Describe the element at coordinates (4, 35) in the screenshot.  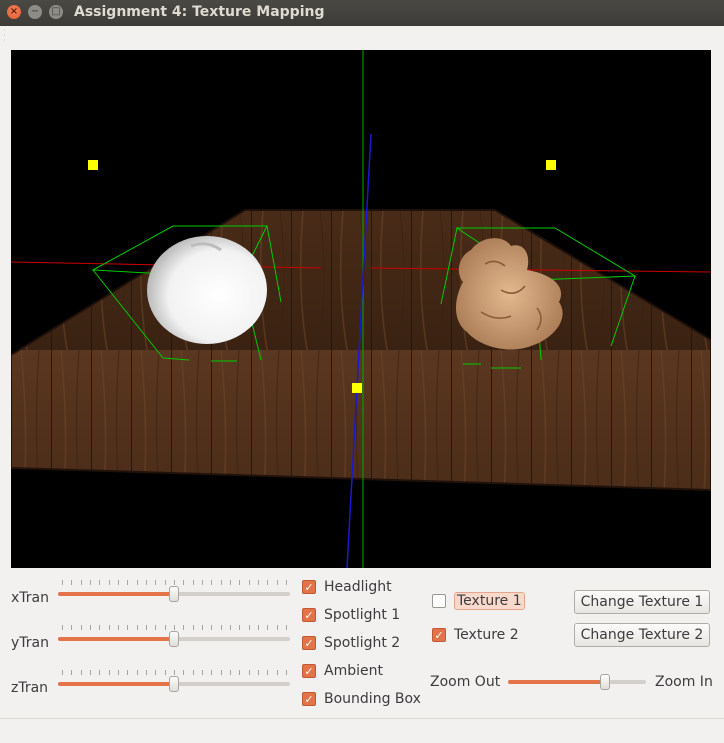
I see `grip-icon: · · ·` at that location.